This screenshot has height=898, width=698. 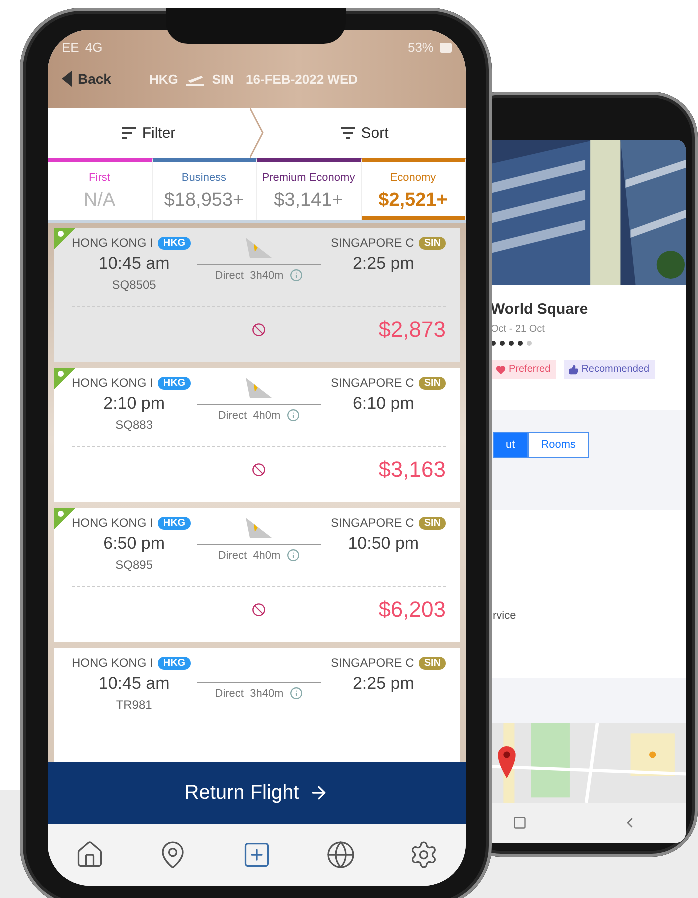 I want to click on thumbs-up-icon, so click(x=573, y=369).